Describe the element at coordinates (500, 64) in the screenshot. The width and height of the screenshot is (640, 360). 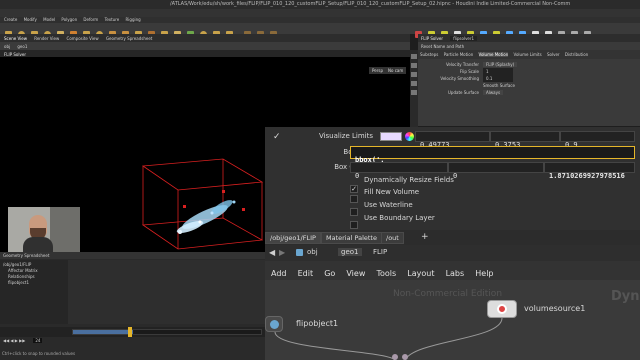
I see `velocity-transfer-menu: FLIP (Splashy)` at that location.